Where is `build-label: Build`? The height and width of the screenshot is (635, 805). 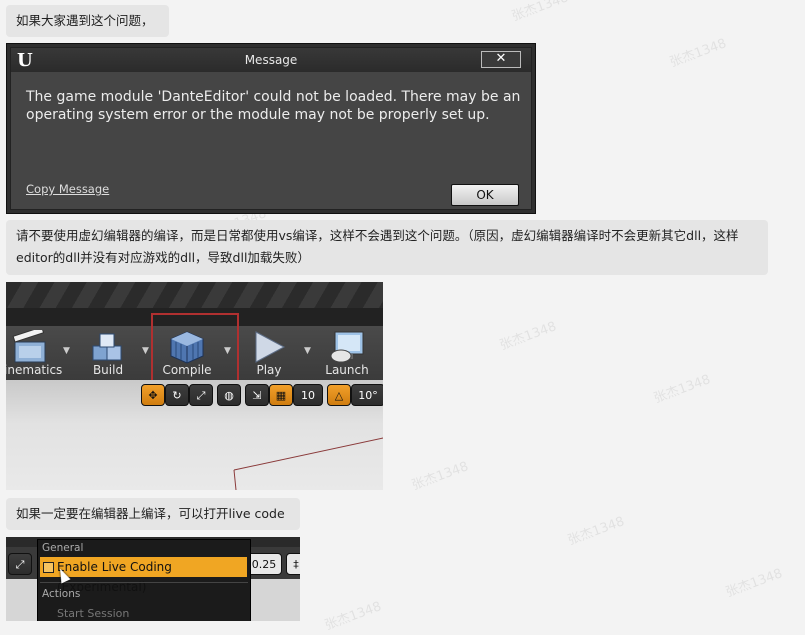 build-label: Build is located at coordinates (108, 370).